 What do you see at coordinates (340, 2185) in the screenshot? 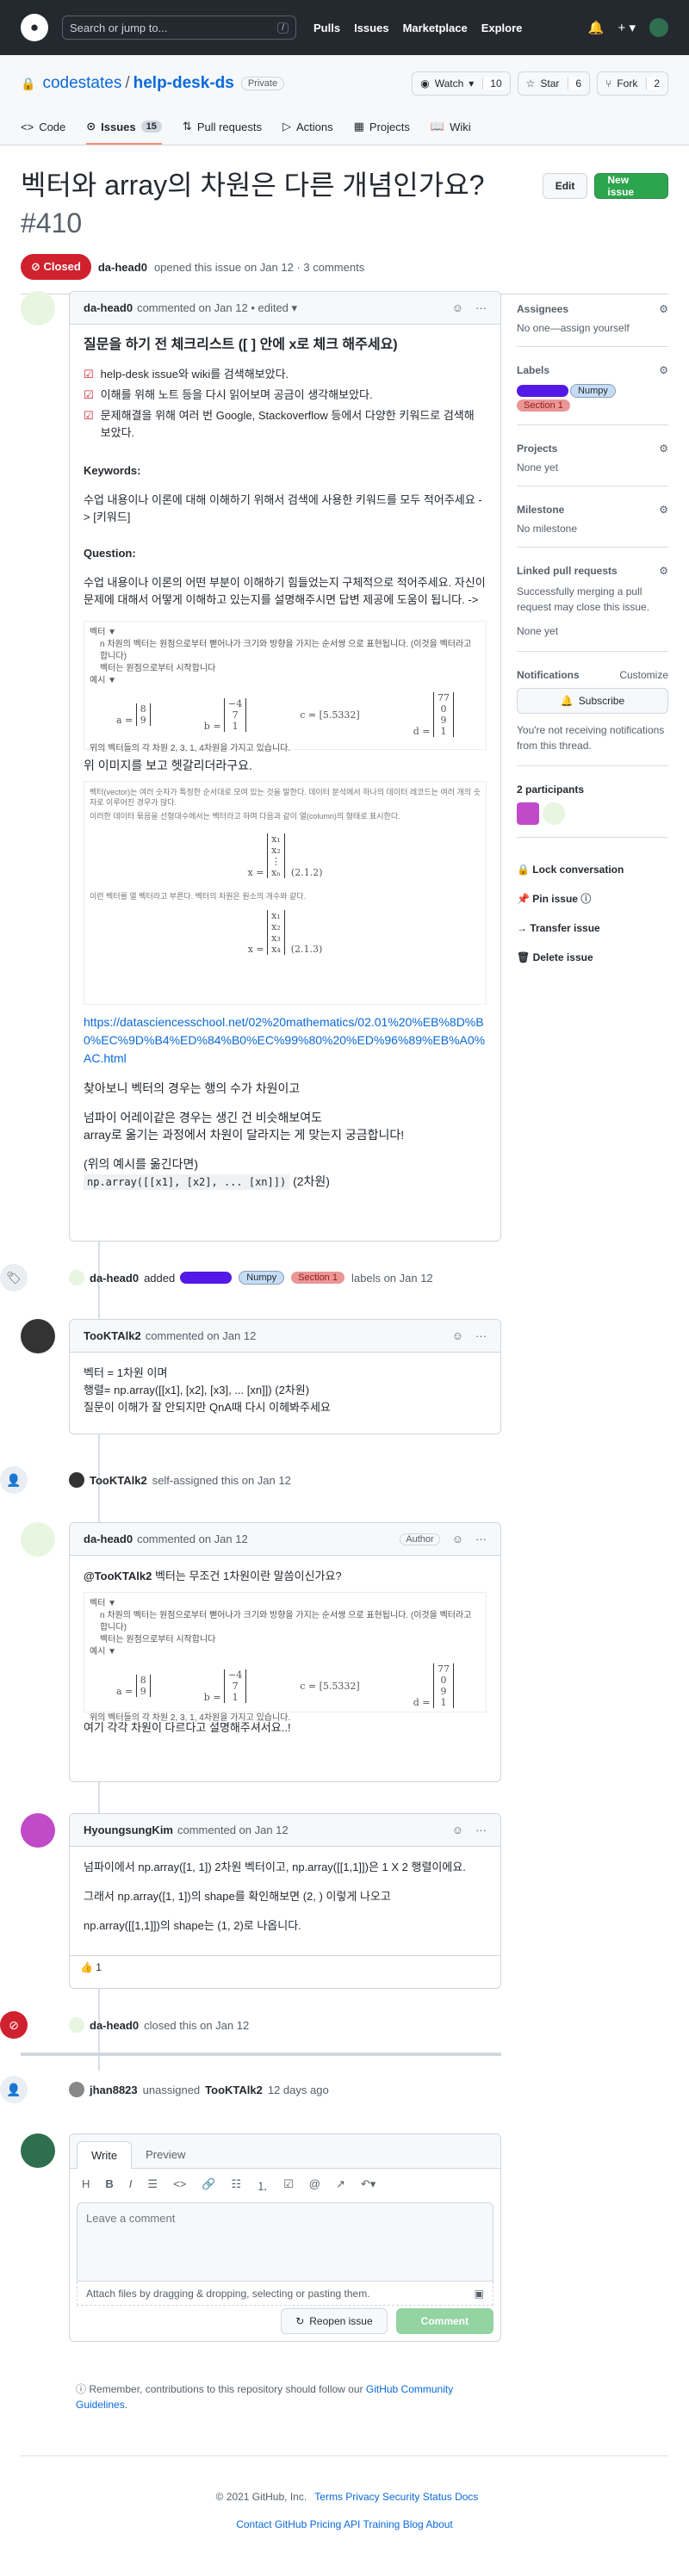
I see `reference-icon: ↗` at bounding box center [340, 2185].